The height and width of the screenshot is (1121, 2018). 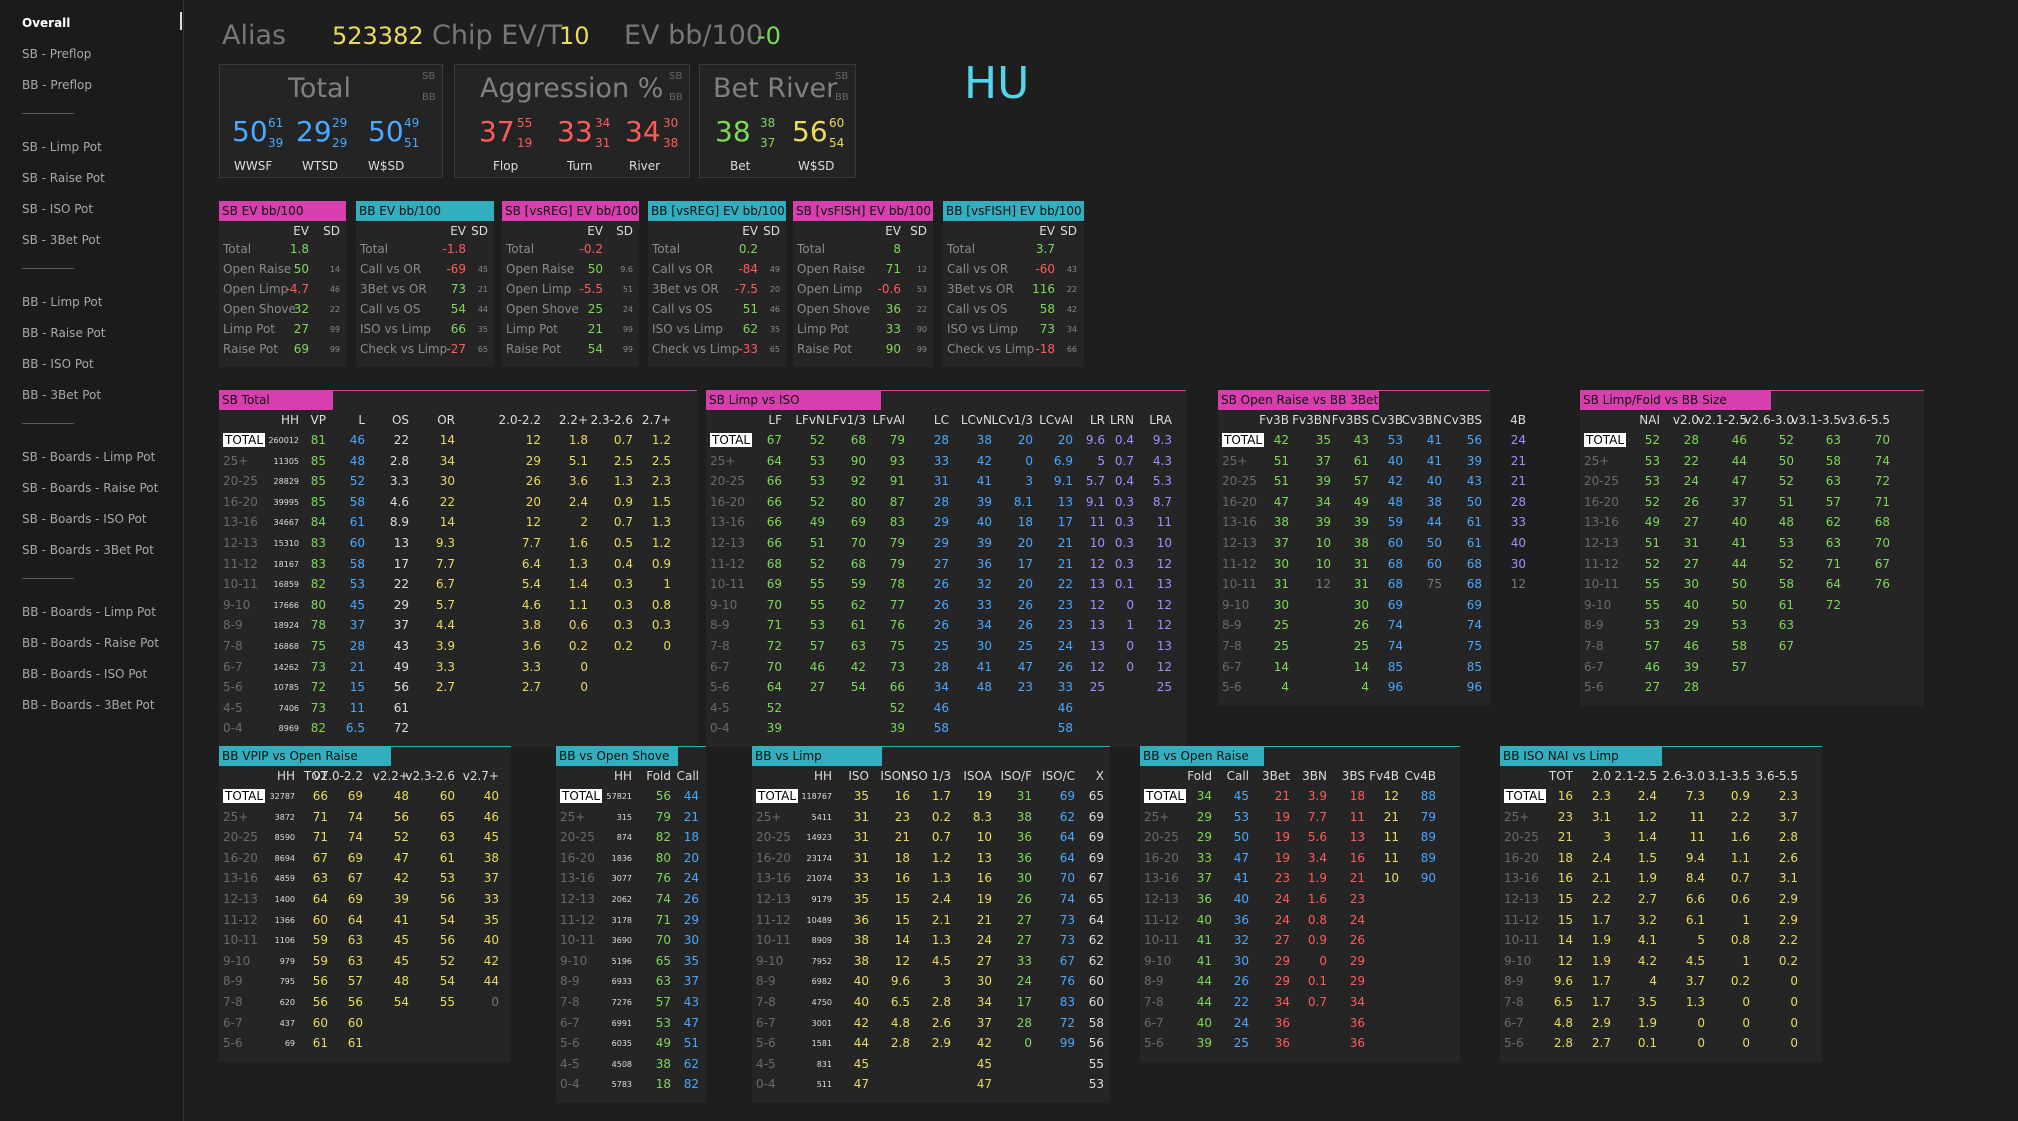 What do you see at coordinates (1865, 420) in the screenshot?
I see `column-header: v3.6-5.5` at bounding box center [1865, 420].